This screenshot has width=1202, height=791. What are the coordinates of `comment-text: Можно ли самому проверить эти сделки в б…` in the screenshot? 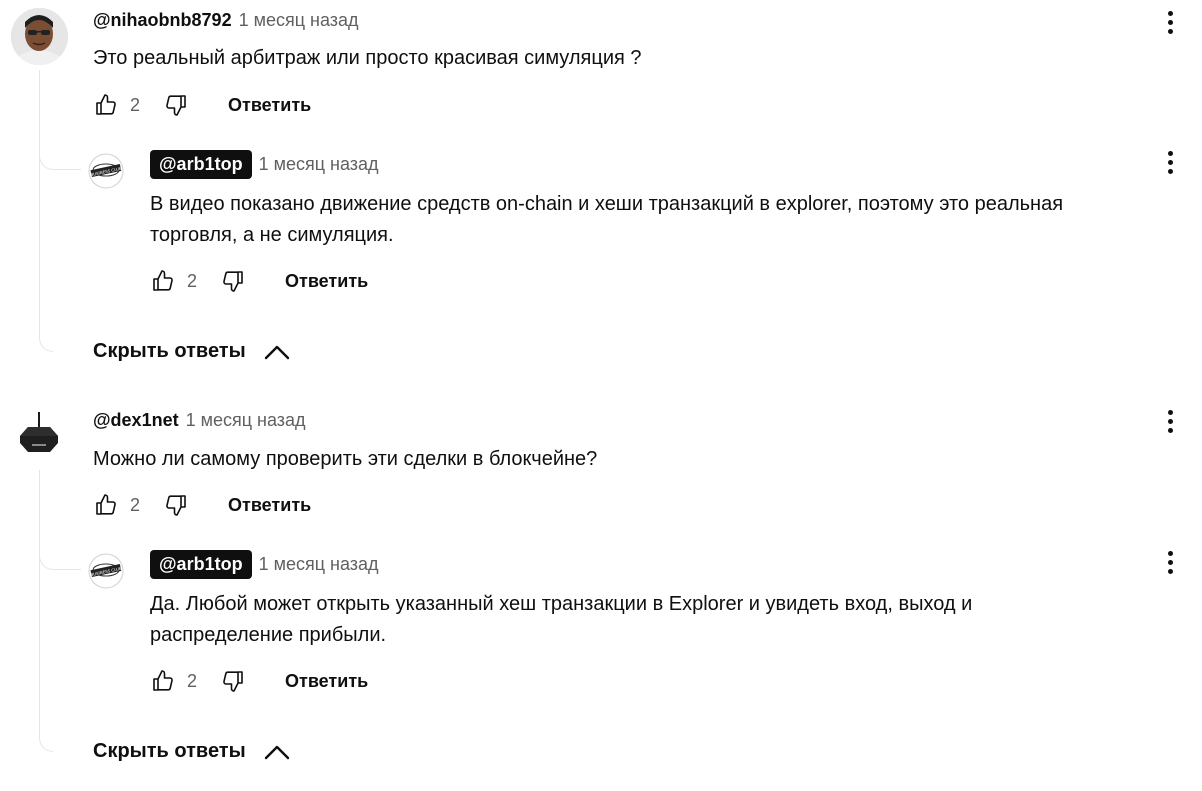 It's located at (345, 459).